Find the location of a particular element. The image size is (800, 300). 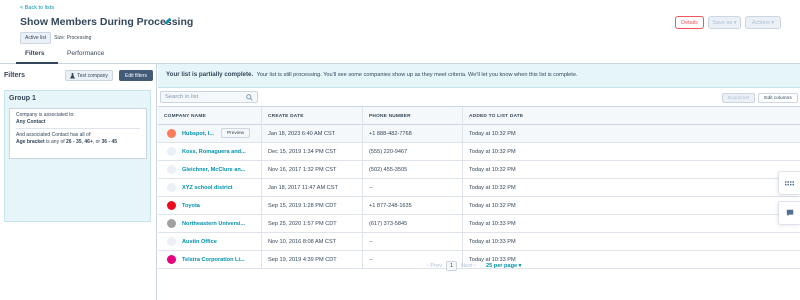

tab-performance: Performance is located at coordinates (85, 53).